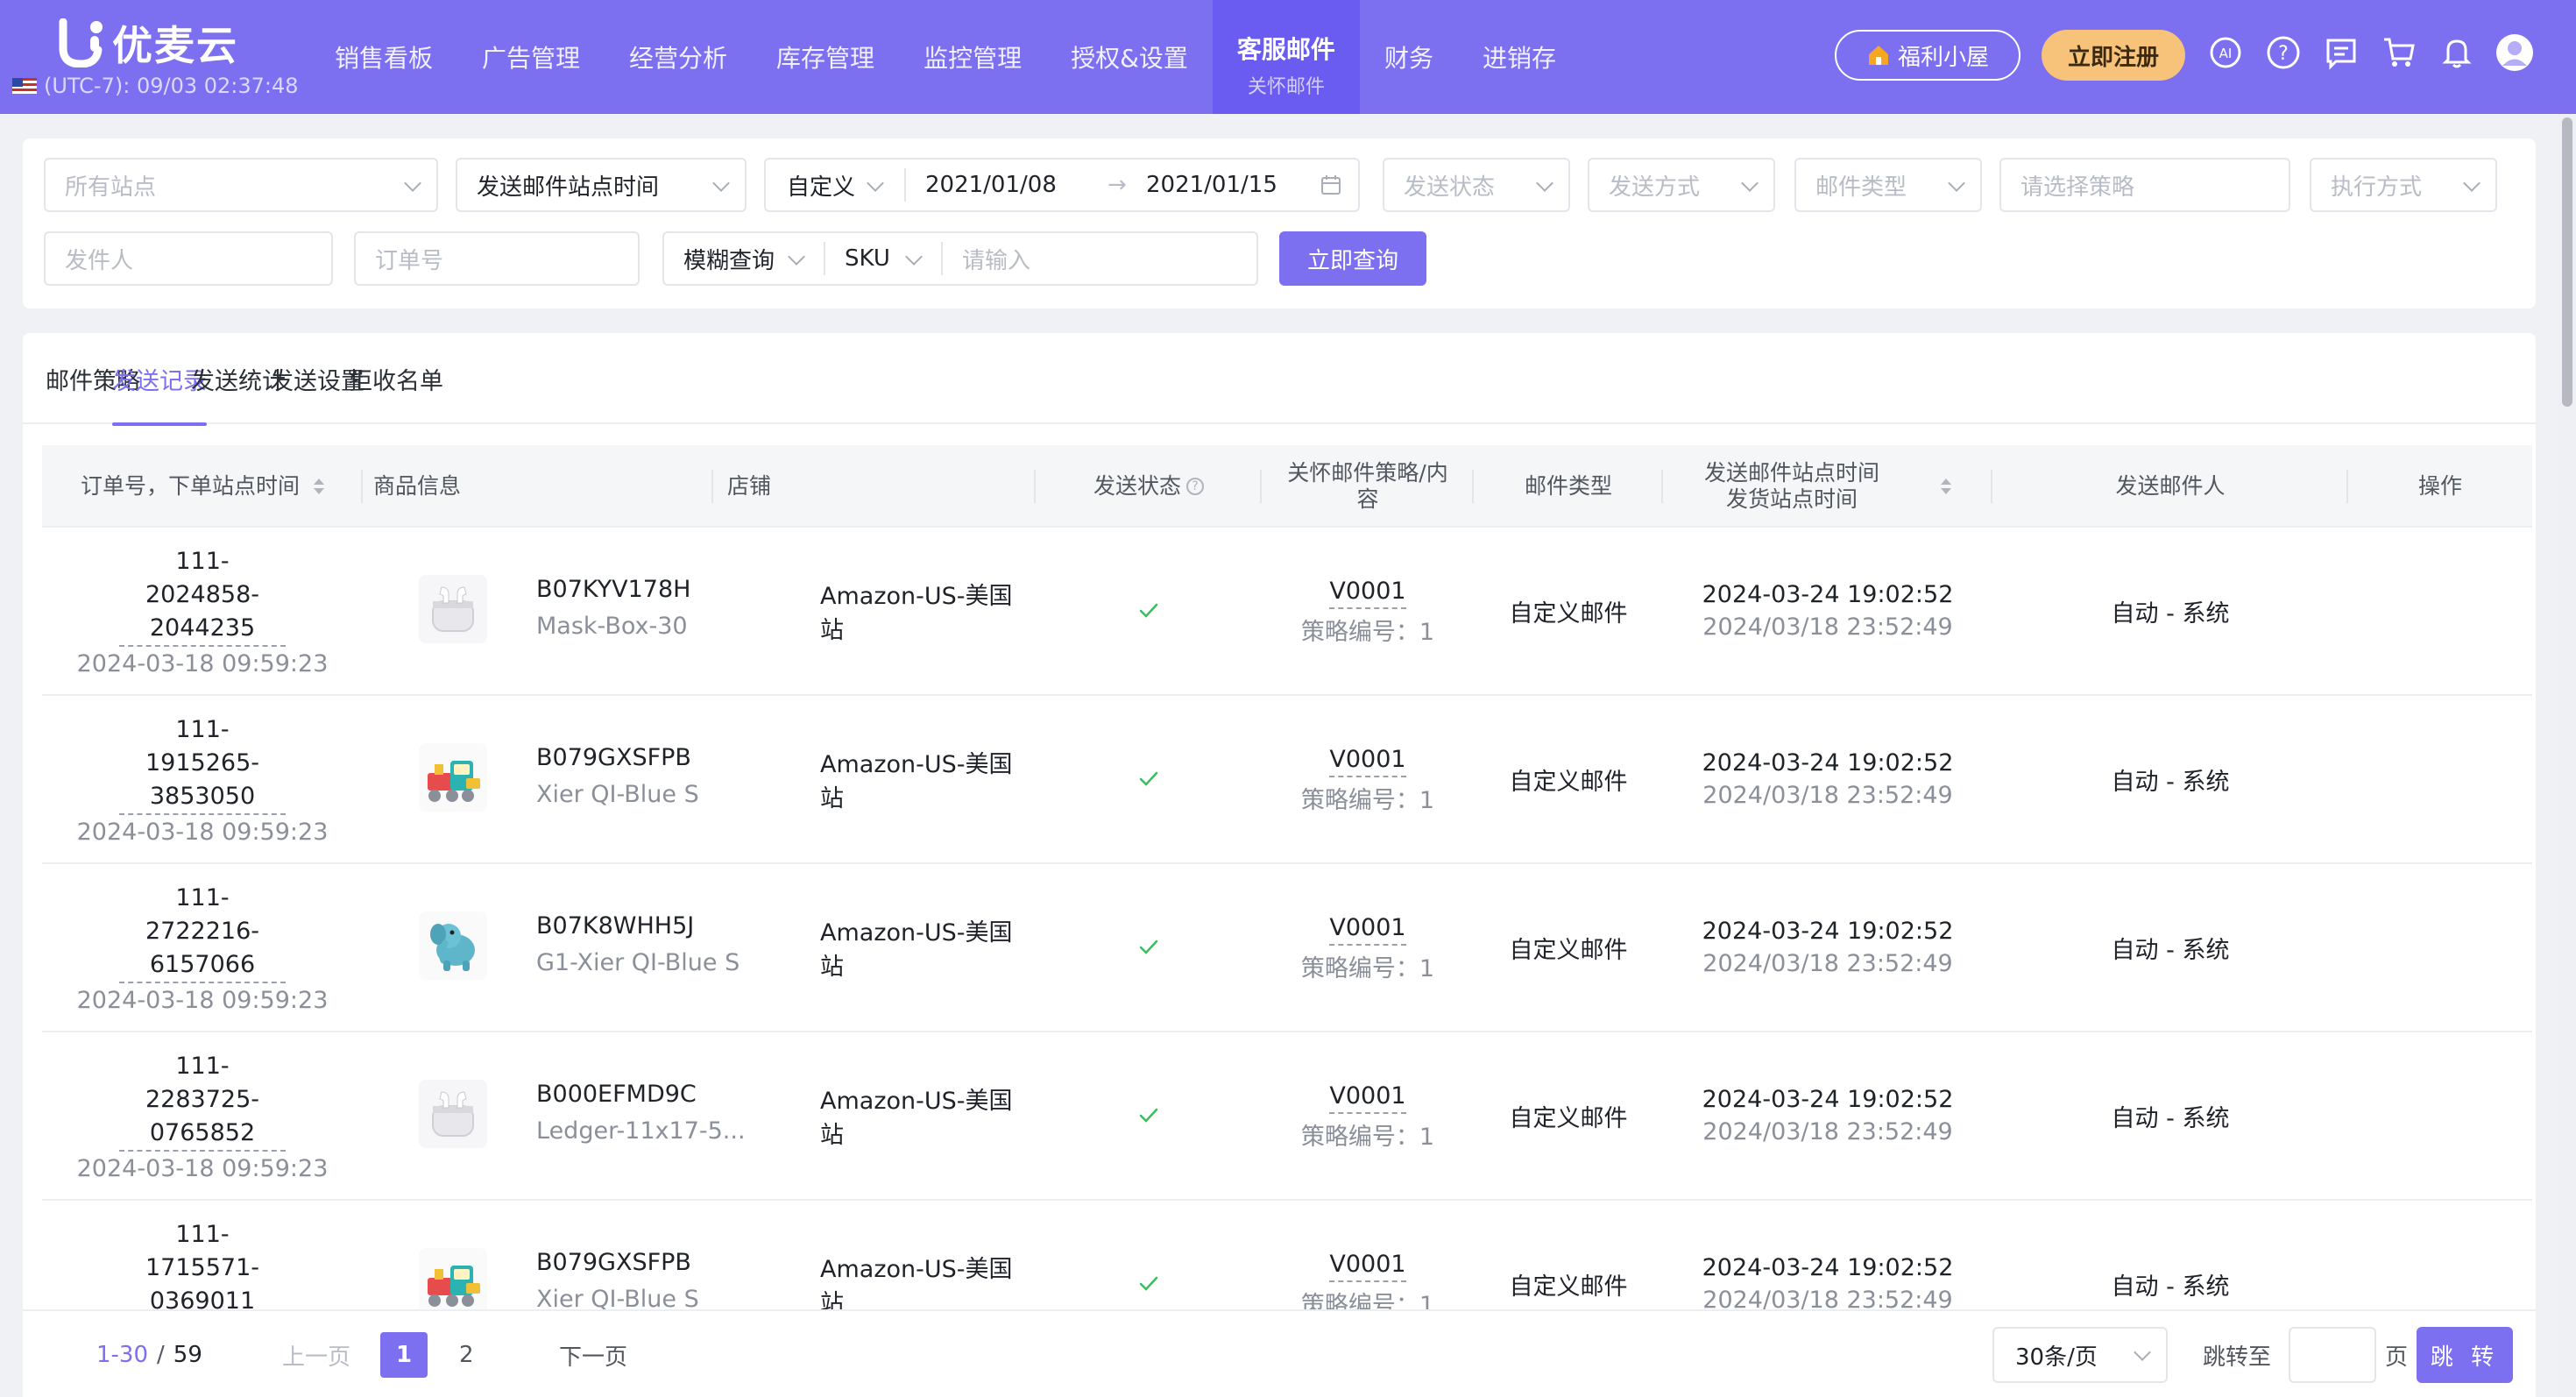 This screenshot has width=2576, height=1397. Describe the element at coordinates (2283, 53) in the screenshot. I see `help-icon: ?` at that location.